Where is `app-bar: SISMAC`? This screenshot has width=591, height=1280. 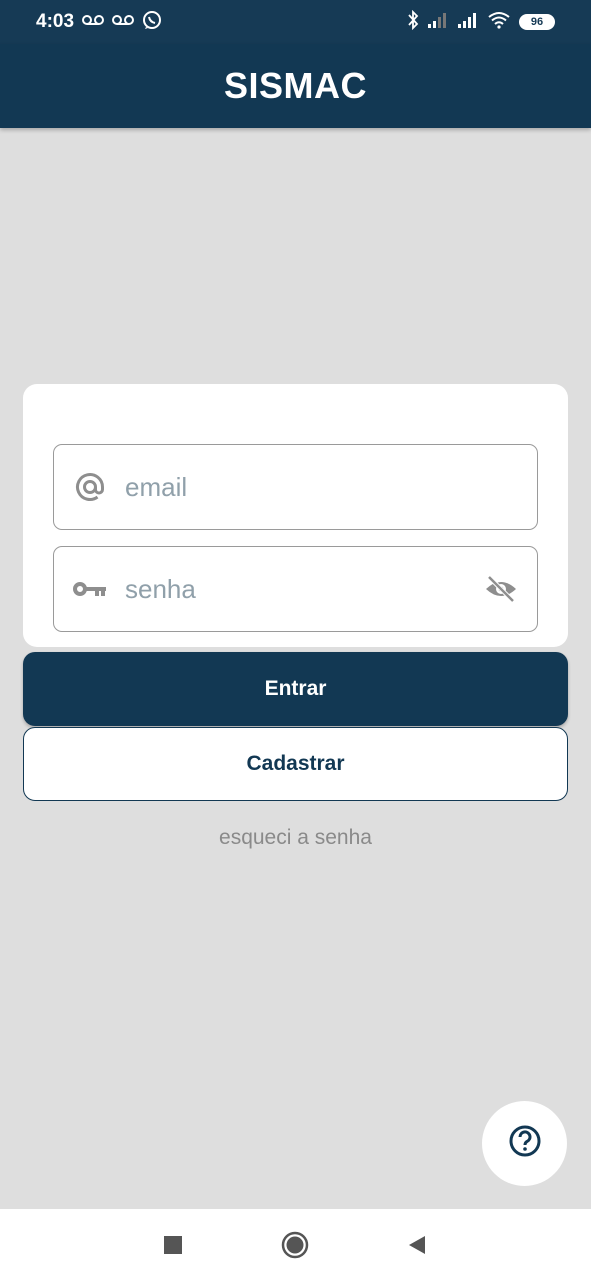
app-bar: SISMAC is located at coordinates (295, 86).